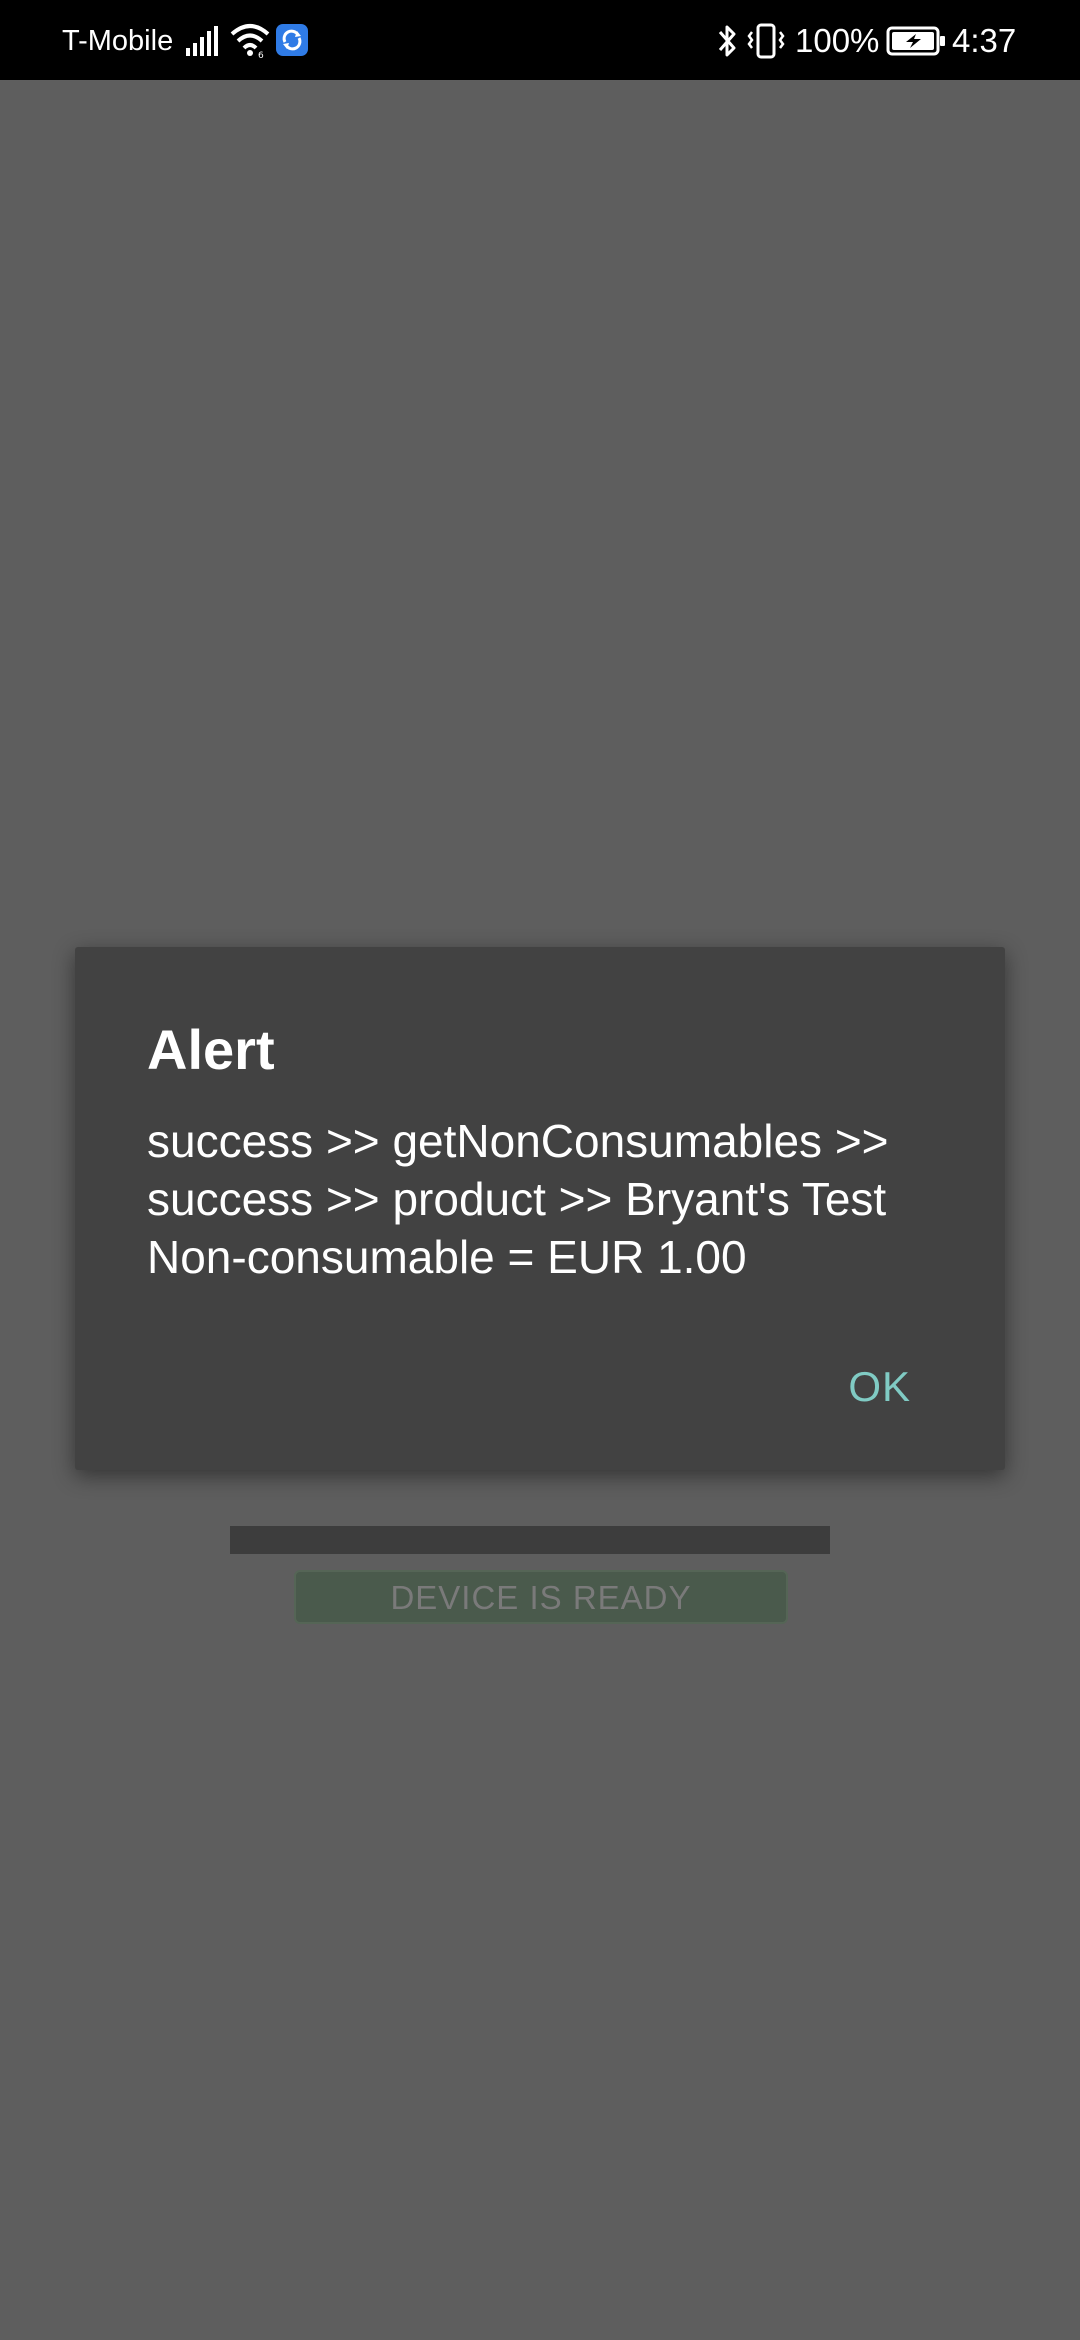  Describe the element at coordinates (984, 40) in the screenshot. I see `status-time: 4:37` at that location.